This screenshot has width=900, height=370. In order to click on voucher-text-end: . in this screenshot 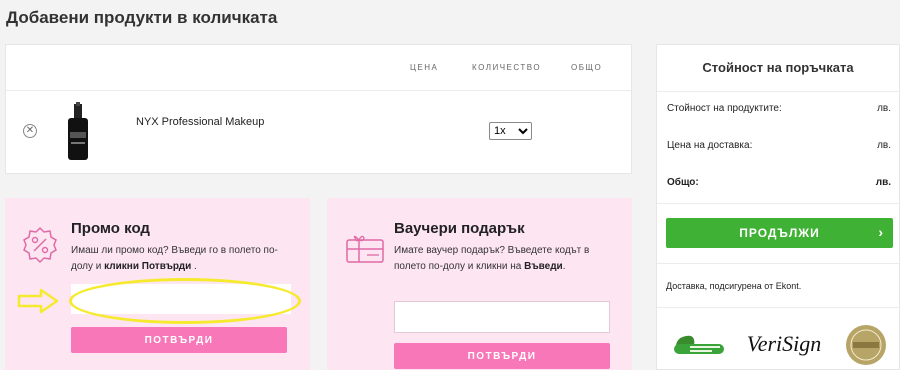, I will do `click(564, 266)`.